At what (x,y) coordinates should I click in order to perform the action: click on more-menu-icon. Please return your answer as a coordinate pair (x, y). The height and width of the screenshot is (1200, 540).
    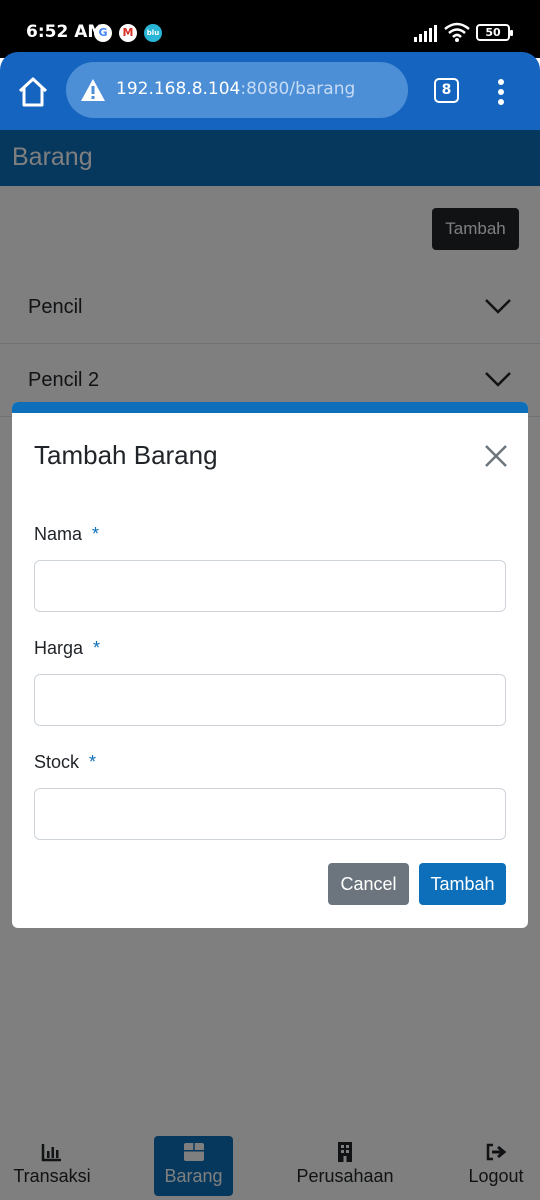
    Looking at the image, I should click on (501, 92).